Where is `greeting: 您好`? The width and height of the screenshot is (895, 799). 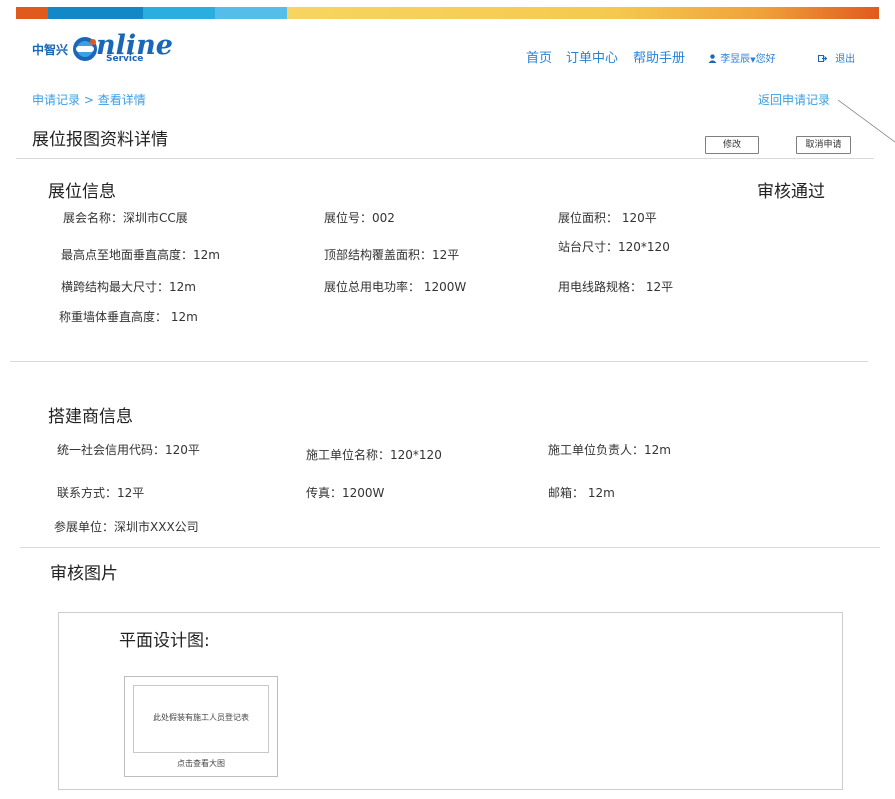 greeting: 您好 is located at coordinates (765, 59).